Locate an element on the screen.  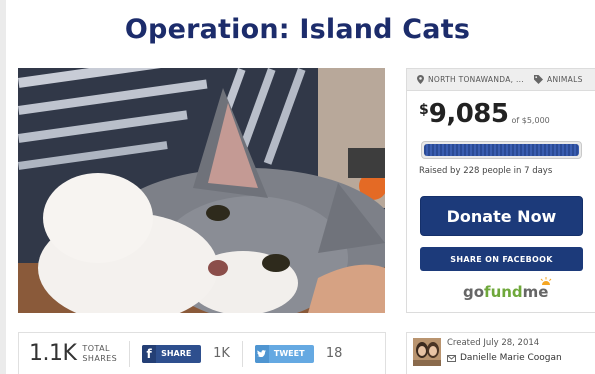
tag-icon is located at coordinates (539, 79).